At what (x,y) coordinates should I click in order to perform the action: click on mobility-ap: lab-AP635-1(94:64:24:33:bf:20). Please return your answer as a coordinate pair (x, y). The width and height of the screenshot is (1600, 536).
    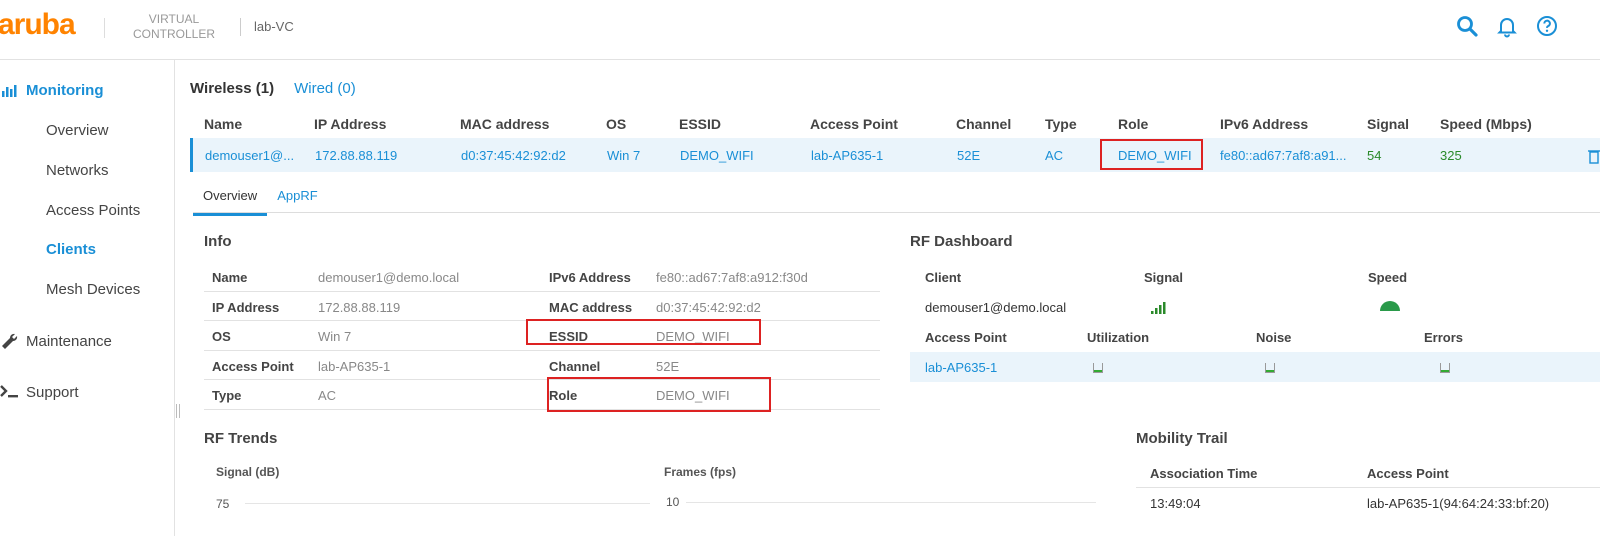
    Looking at the image, I should click on (1458, 503).